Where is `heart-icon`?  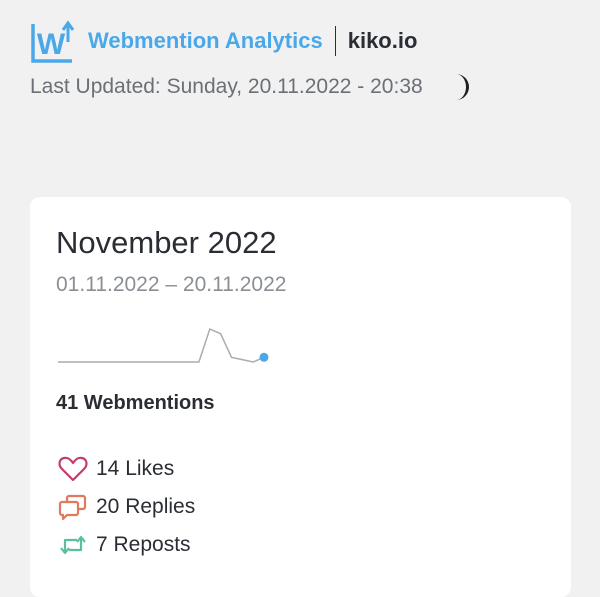 heart-icon is located at coordinates (73, 469).